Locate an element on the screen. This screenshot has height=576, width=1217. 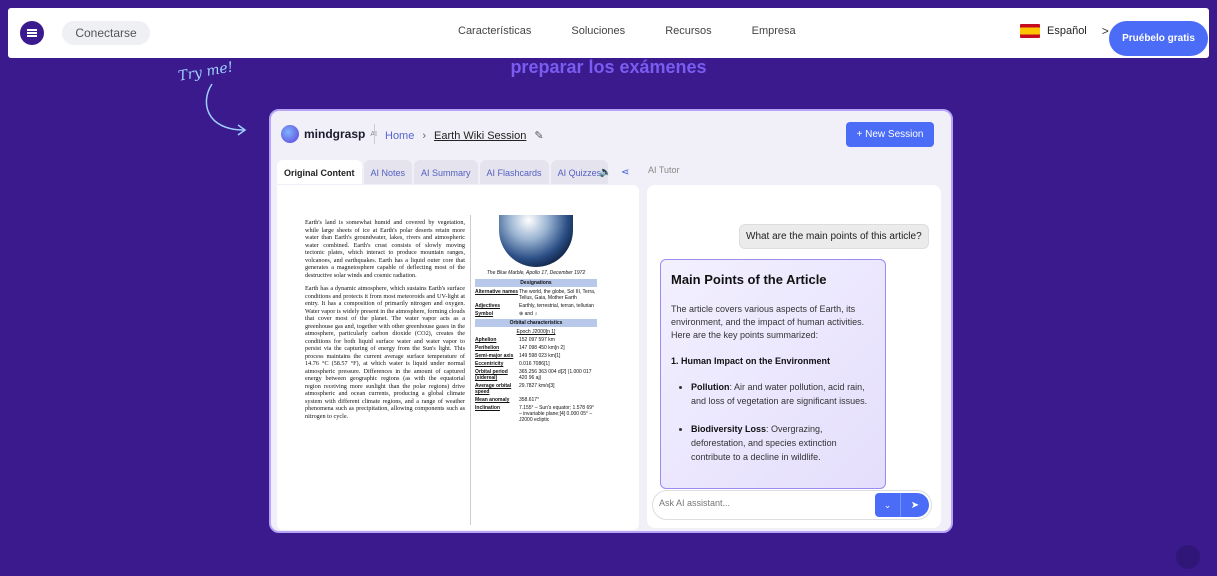
infobox-row: Average orbital speed 29.7827 km/s[3] is located at coordinates (536, 389).